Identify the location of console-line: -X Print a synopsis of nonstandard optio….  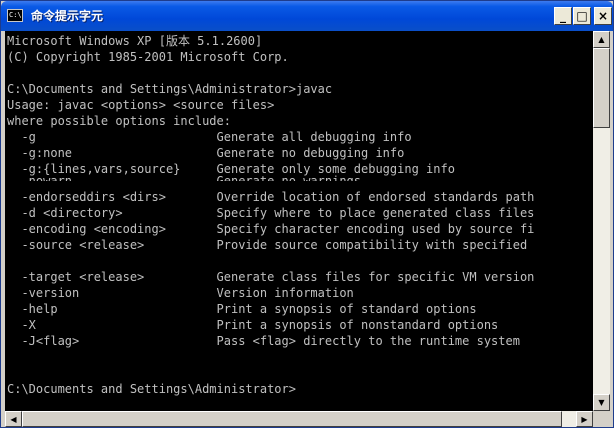
(253, 325).